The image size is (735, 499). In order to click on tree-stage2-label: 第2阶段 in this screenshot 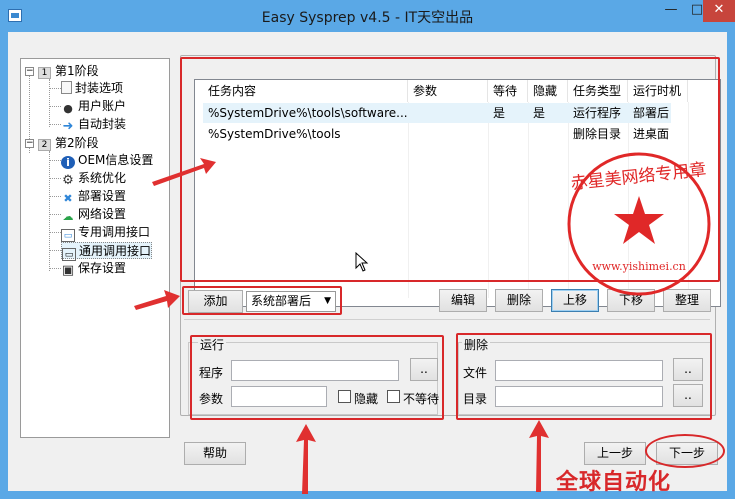, I will do `click(77, 143)`.